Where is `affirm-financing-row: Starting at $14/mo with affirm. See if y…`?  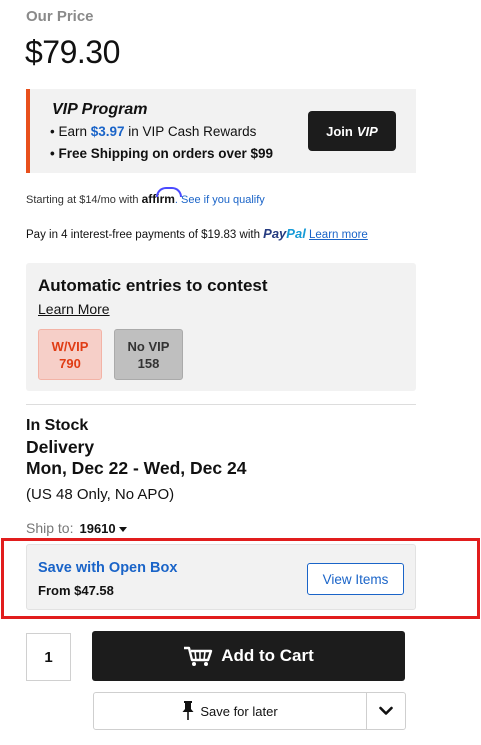
affirm-financing-row: Starting at $14/mo with affirm. See if y… is located at coordinates (145, 199).